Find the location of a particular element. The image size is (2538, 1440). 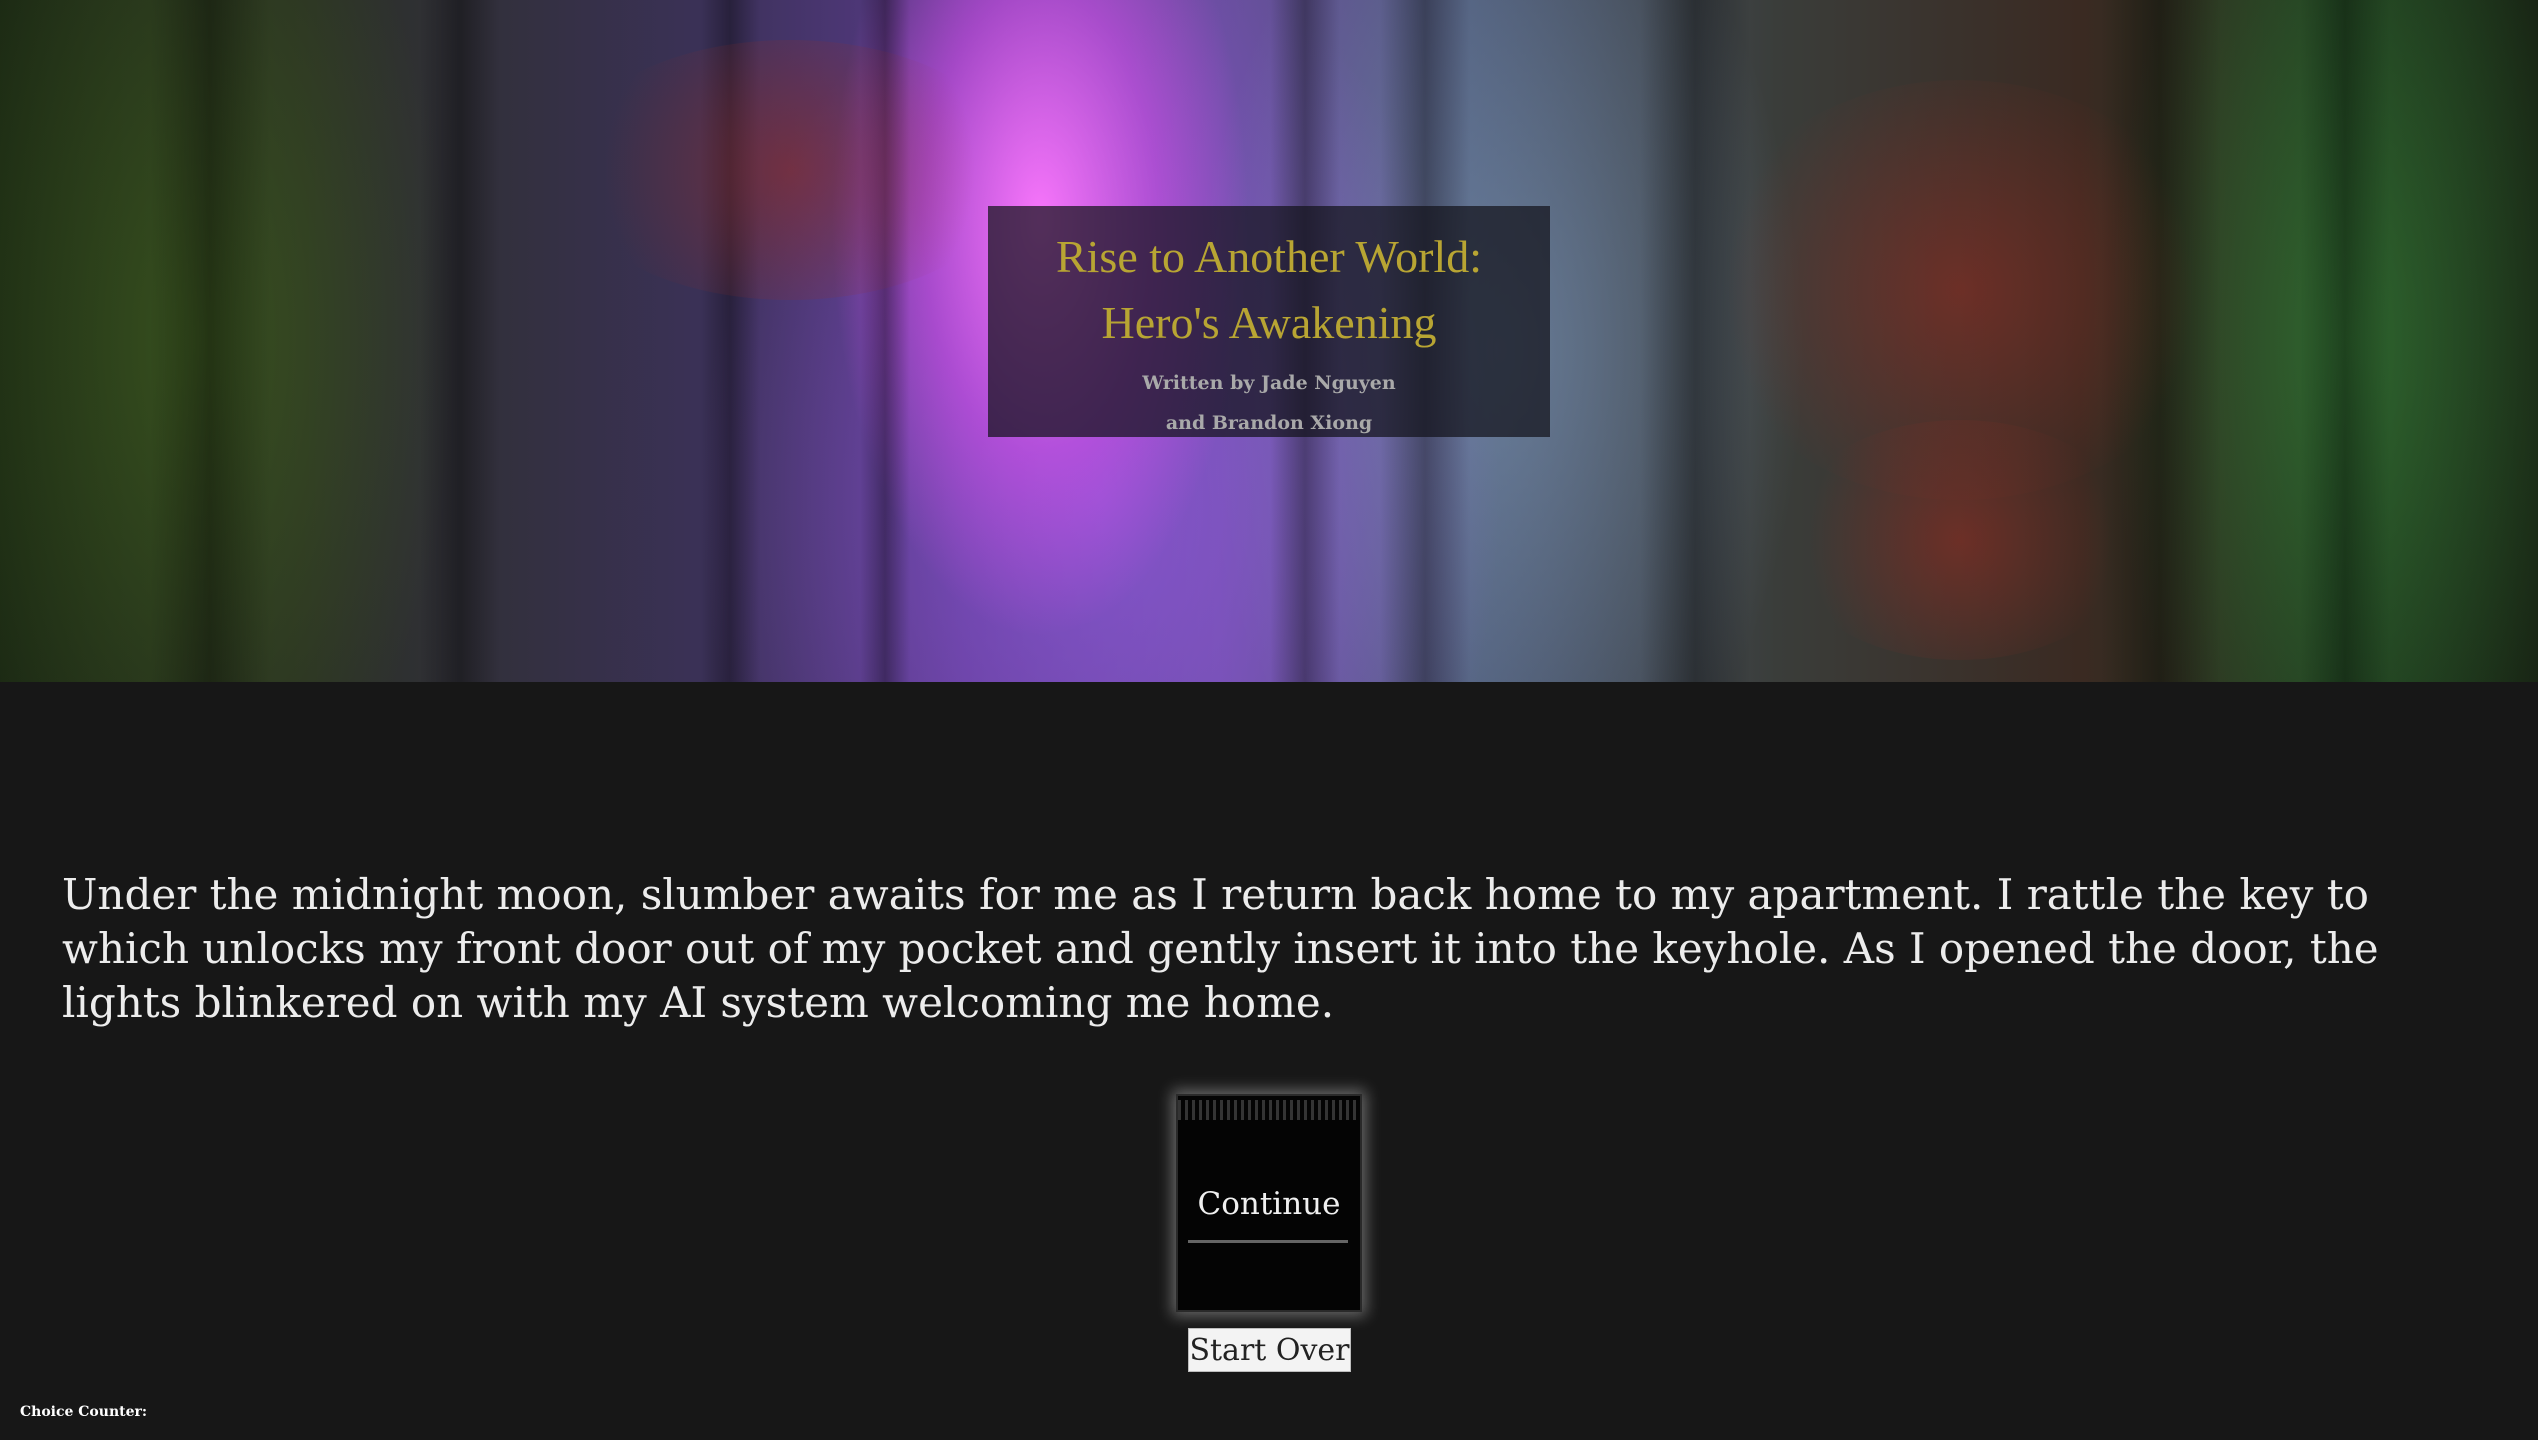

start-over-button: Start Over is located at coordinates (1269, 1350).